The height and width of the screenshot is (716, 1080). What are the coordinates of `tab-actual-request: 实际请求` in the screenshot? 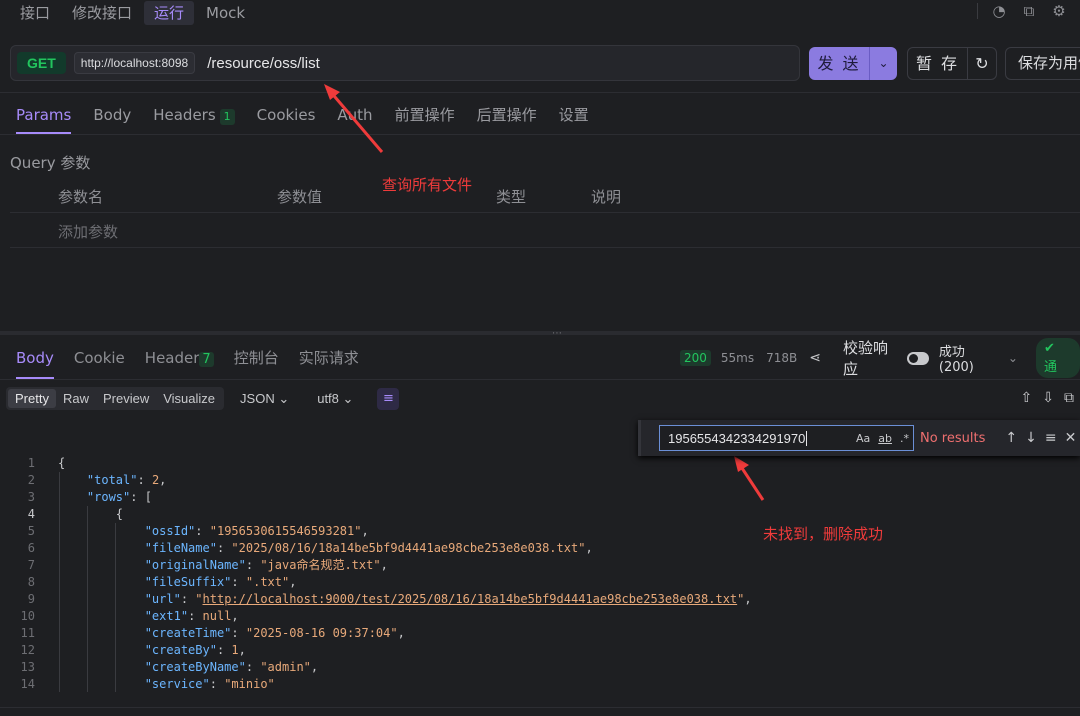 It's located at (329, 362).